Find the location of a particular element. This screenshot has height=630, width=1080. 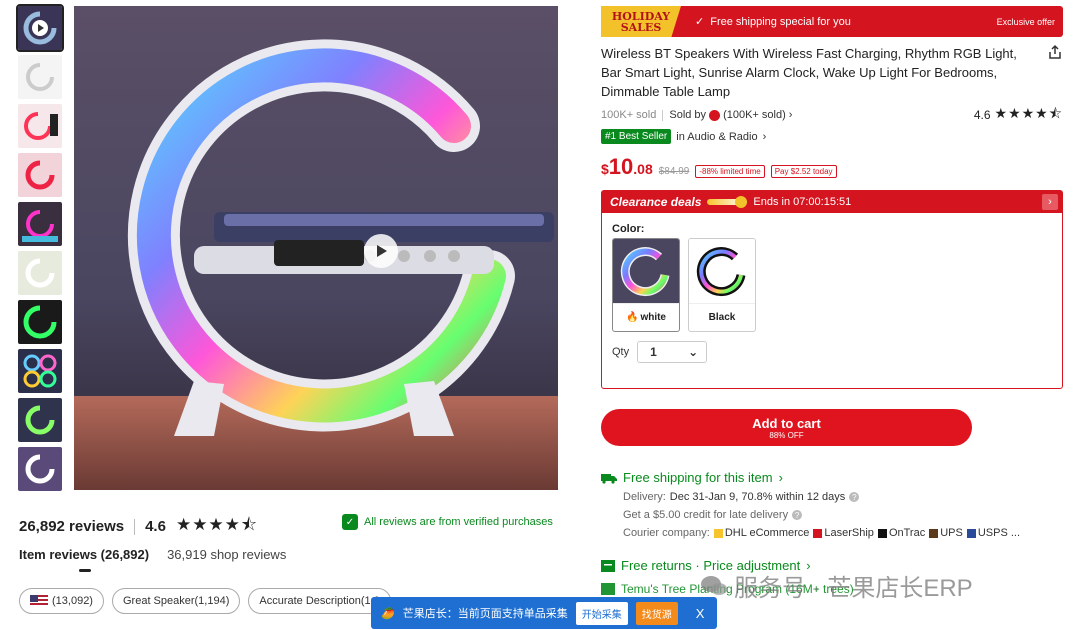

seller-link: Sold by (100K+ sold) › is located at coordinates (730, 115).